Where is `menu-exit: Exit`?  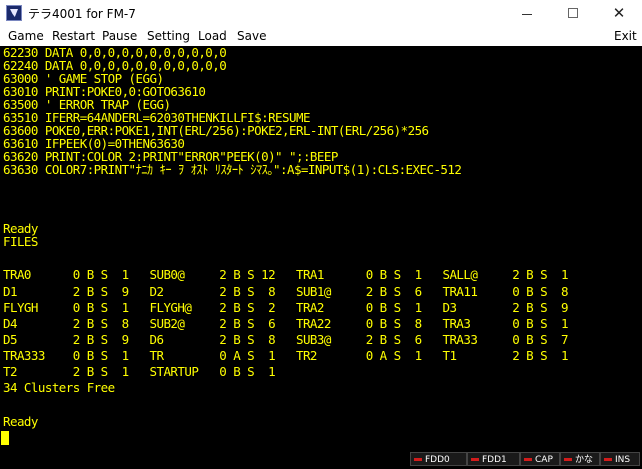
menu-exit: Exit is located at coordinates (625, 36).